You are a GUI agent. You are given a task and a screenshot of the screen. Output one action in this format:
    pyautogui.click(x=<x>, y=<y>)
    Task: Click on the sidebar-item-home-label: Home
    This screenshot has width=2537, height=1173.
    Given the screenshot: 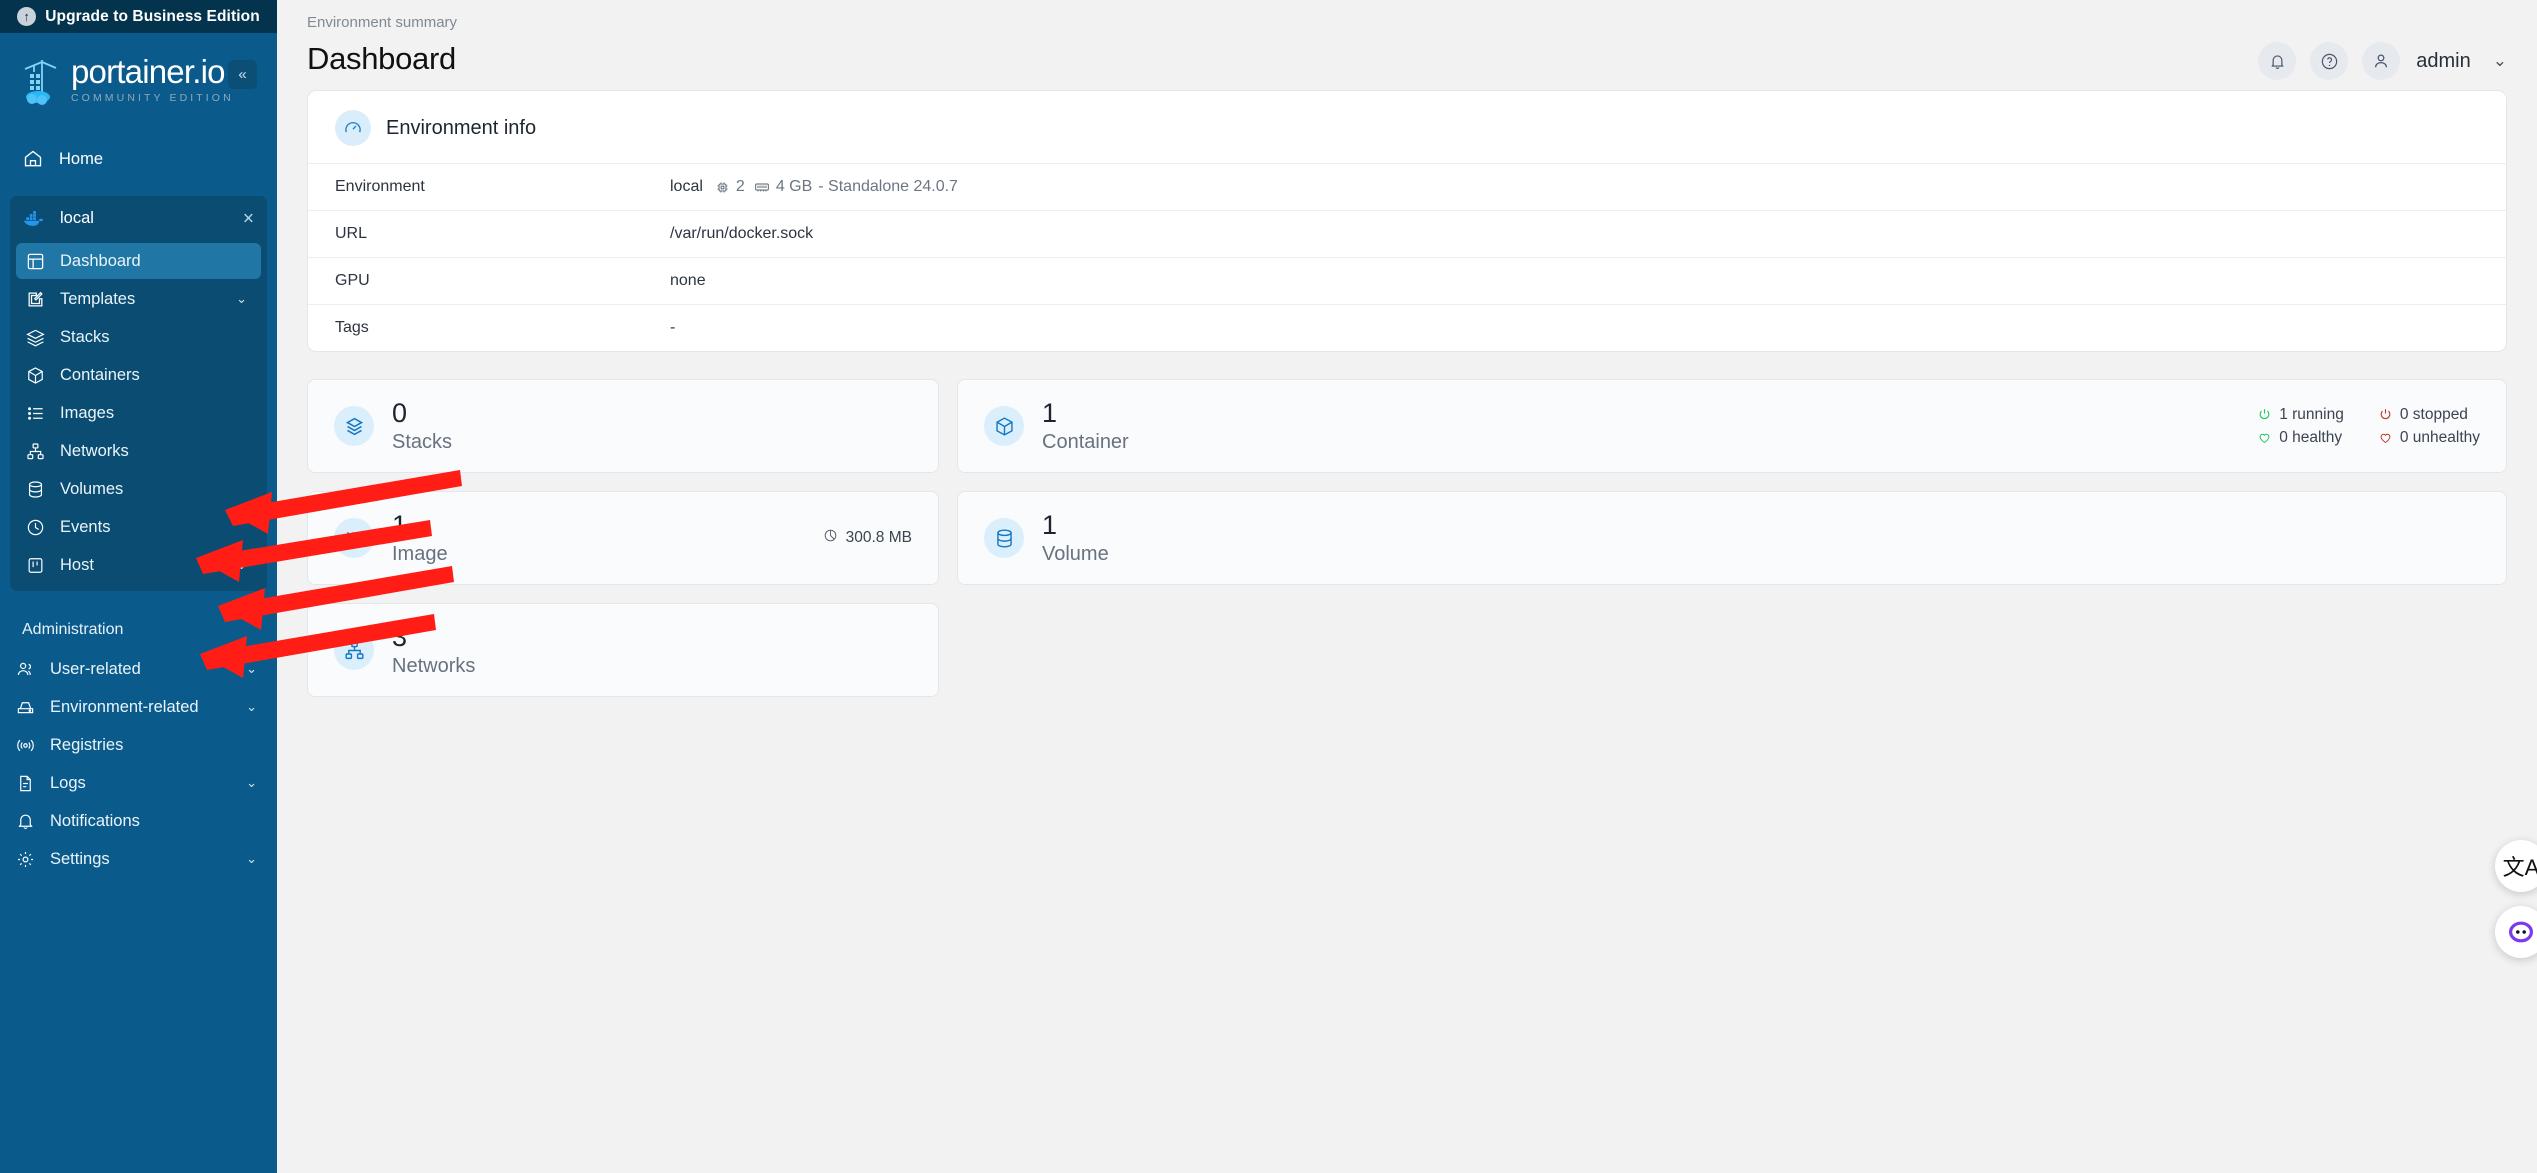 What is the action you would take?
    pyautogui.click(x=81, y=158)
    